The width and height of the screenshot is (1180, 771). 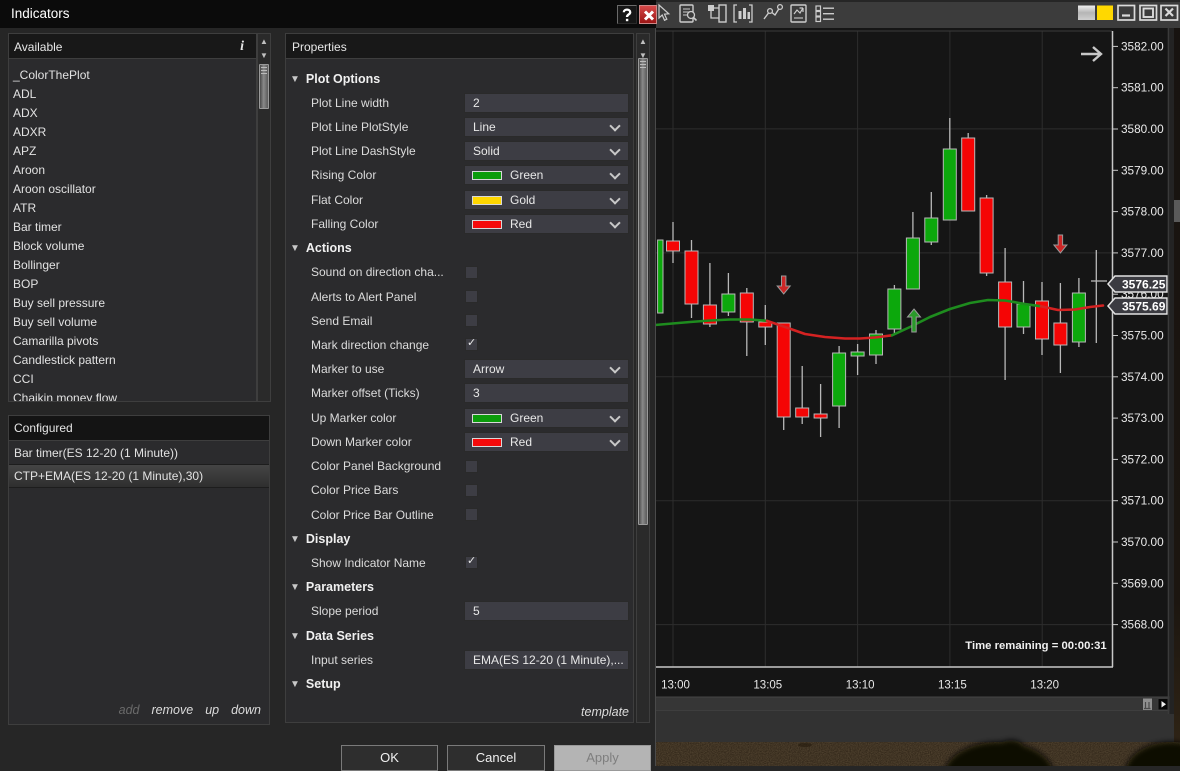 I want to click on svg-text: 3578.00, so click(x=1142, y=212).